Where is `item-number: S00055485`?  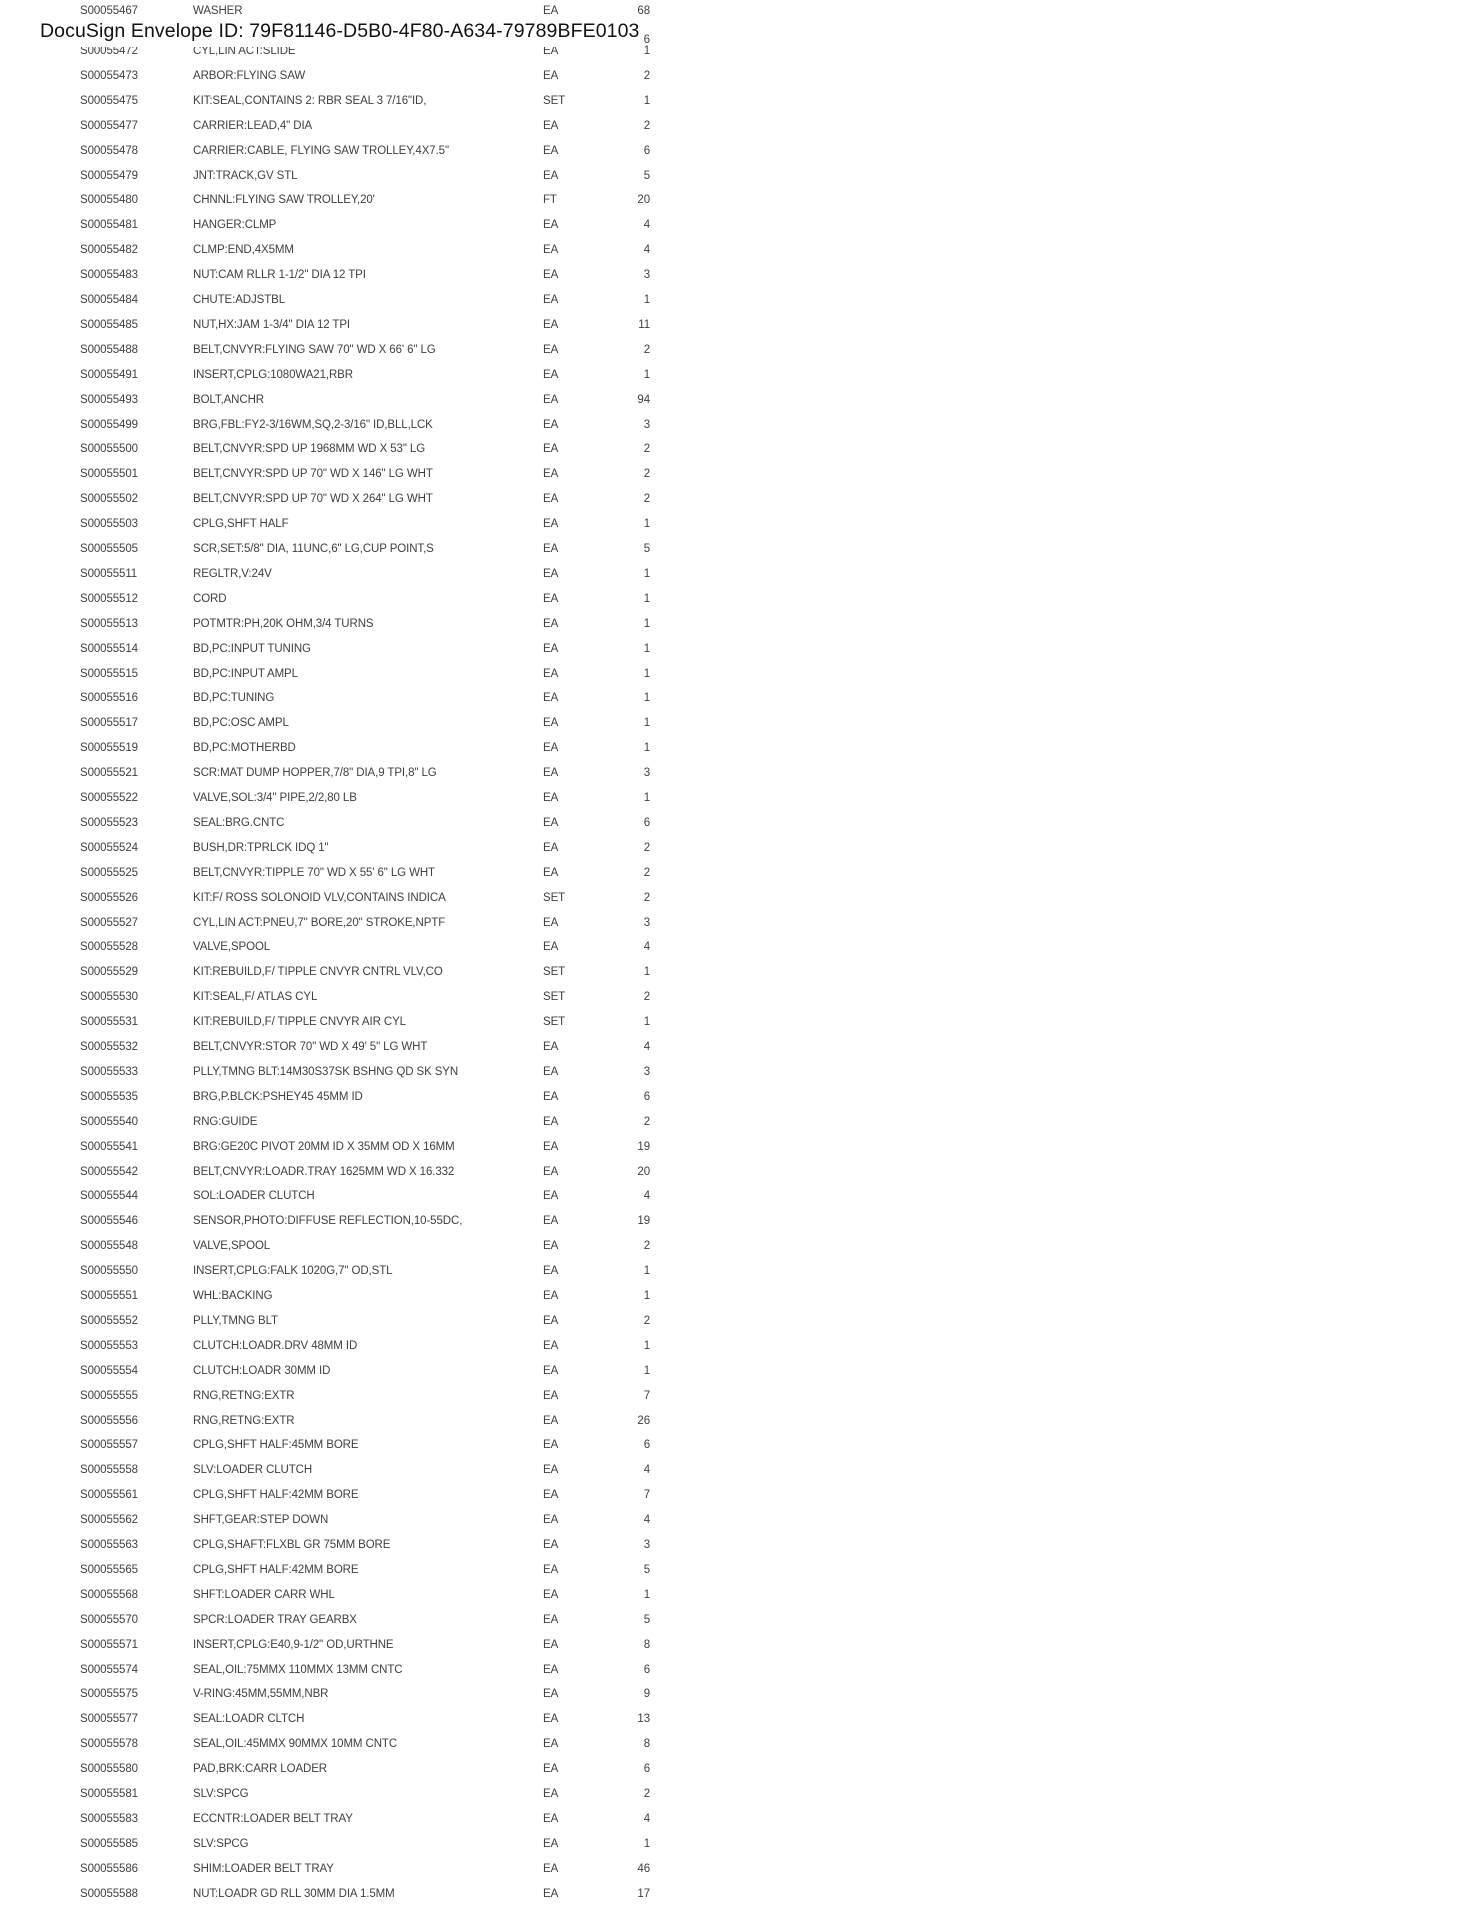 item-number: S00055485 is located at coordinates (109, 324).